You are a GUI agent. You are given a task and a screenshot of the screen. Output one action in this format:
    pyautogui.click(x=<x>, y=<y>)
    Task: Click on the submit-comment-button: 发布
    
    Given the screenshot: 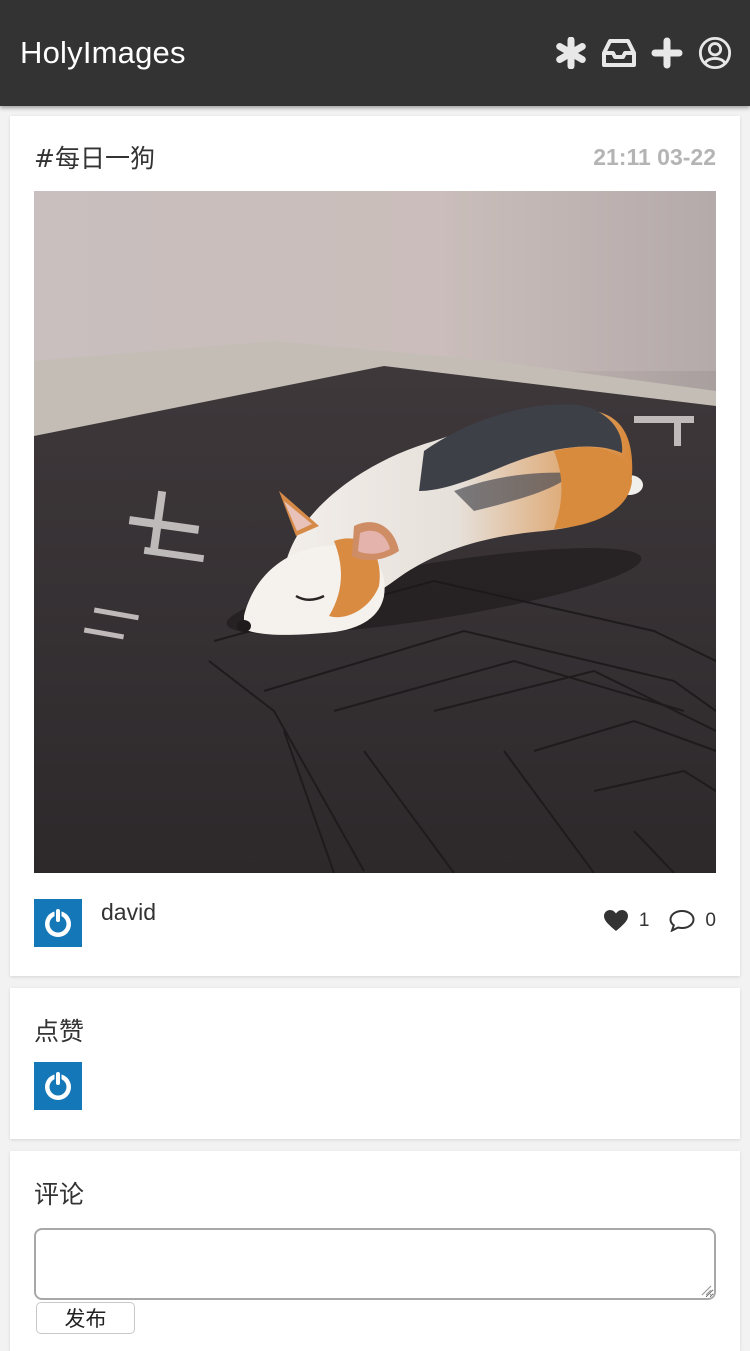 What is the action you would take?
    pyautogui.click(x=85, y=1318)
    